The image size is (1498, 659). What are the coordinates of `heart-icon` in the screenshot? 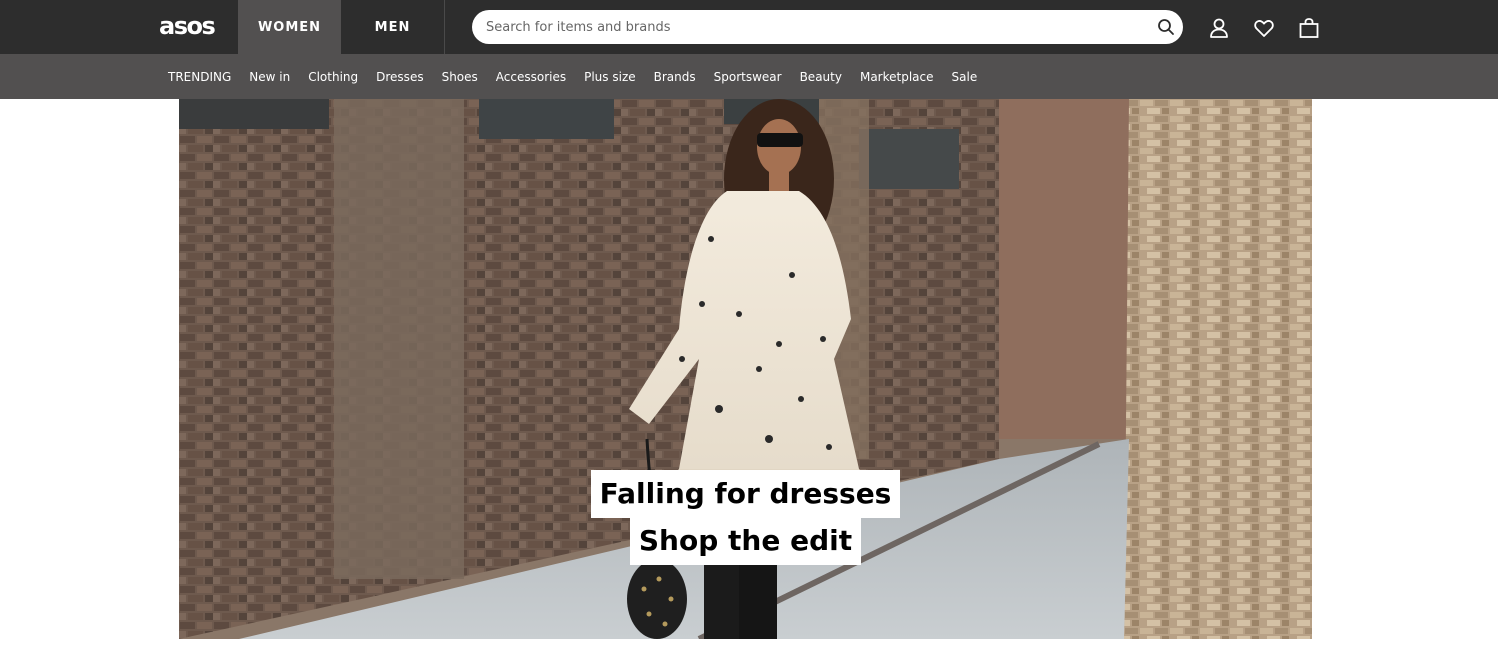 It's located at (1264, 28).